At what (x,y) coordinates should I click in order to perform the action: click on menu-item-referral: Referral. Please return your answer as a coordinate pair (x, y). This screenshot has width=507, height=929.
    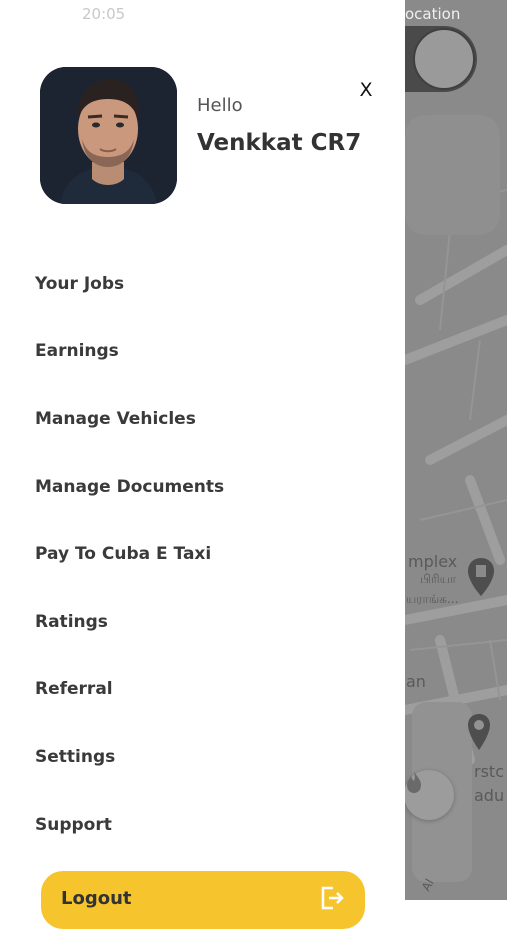
    Looking at the image, I should click on (200, 690).